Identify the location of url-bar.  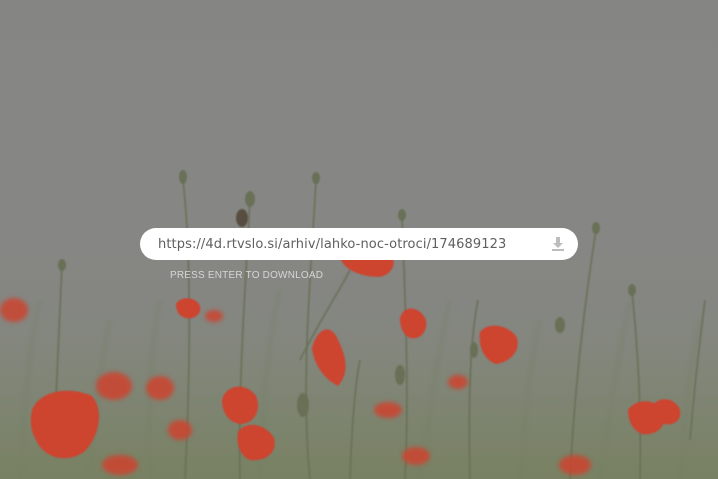
(359, 244).